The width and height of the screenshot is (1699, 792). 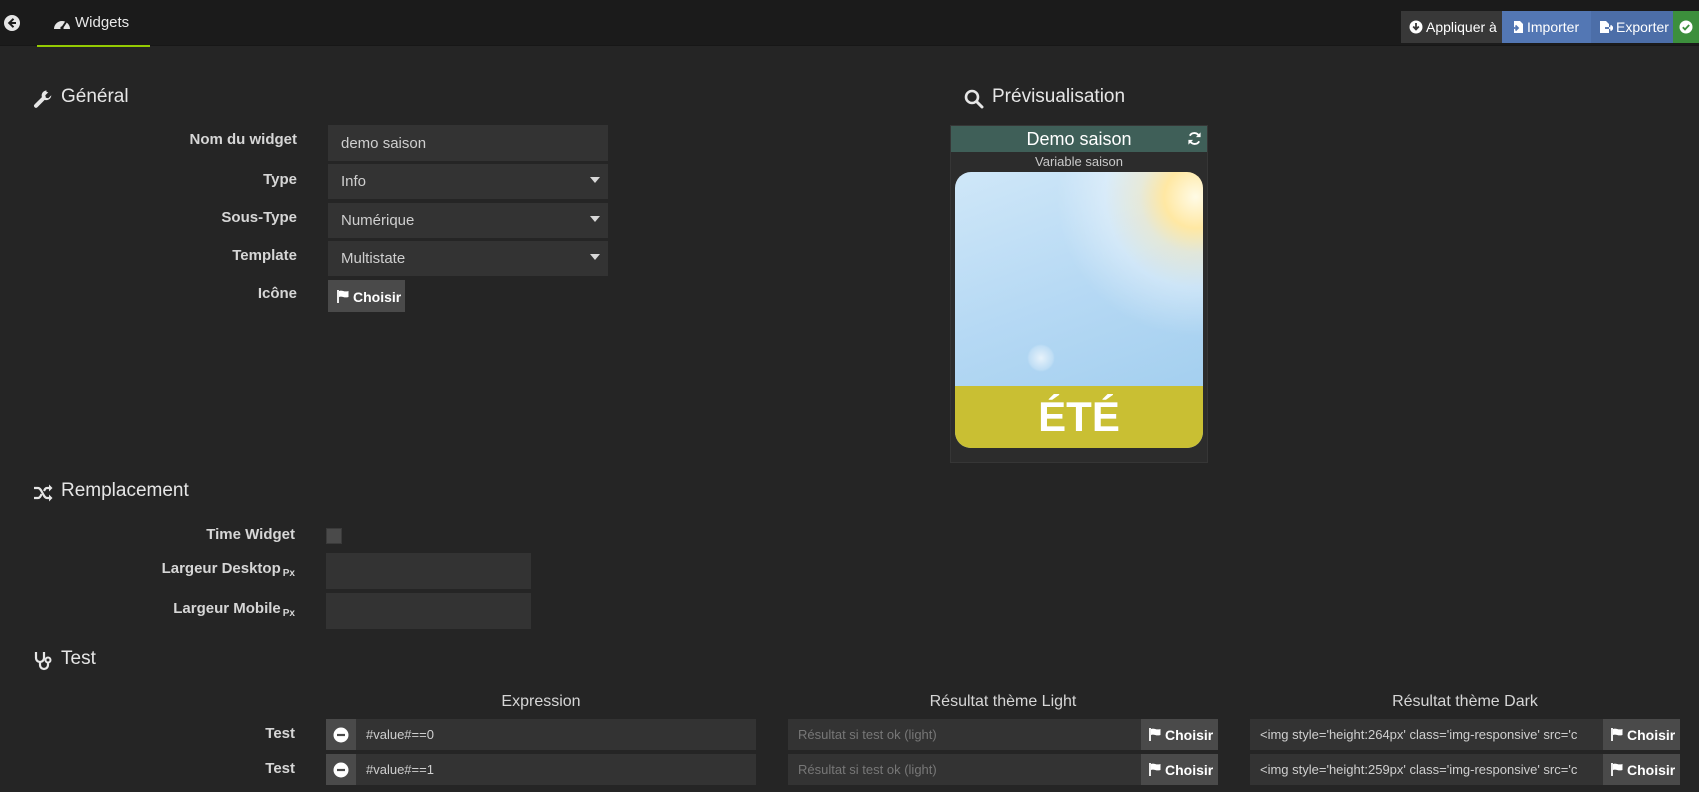 I want to click on dashboard-icon, so click(x=62, y=25).